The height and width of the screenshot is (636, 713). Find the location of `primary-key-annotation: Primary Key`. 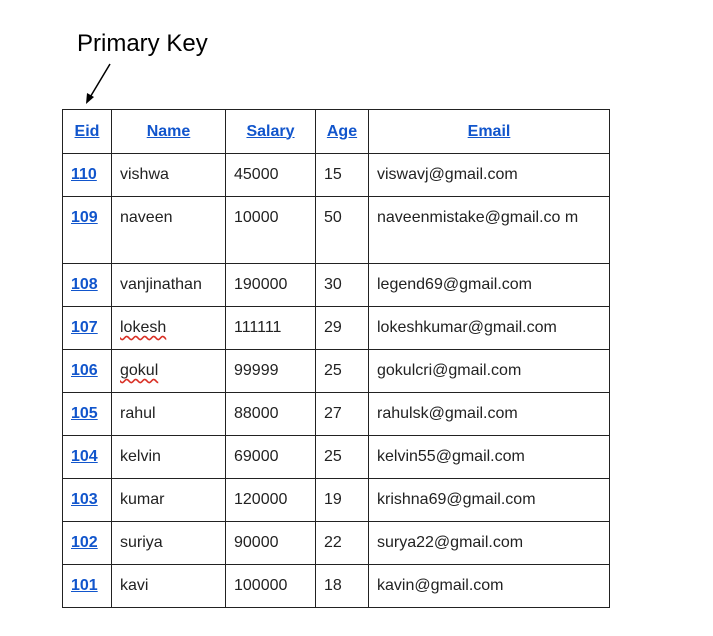

primary-key-annotation: Primary Key is located at coordinates (142, 43).